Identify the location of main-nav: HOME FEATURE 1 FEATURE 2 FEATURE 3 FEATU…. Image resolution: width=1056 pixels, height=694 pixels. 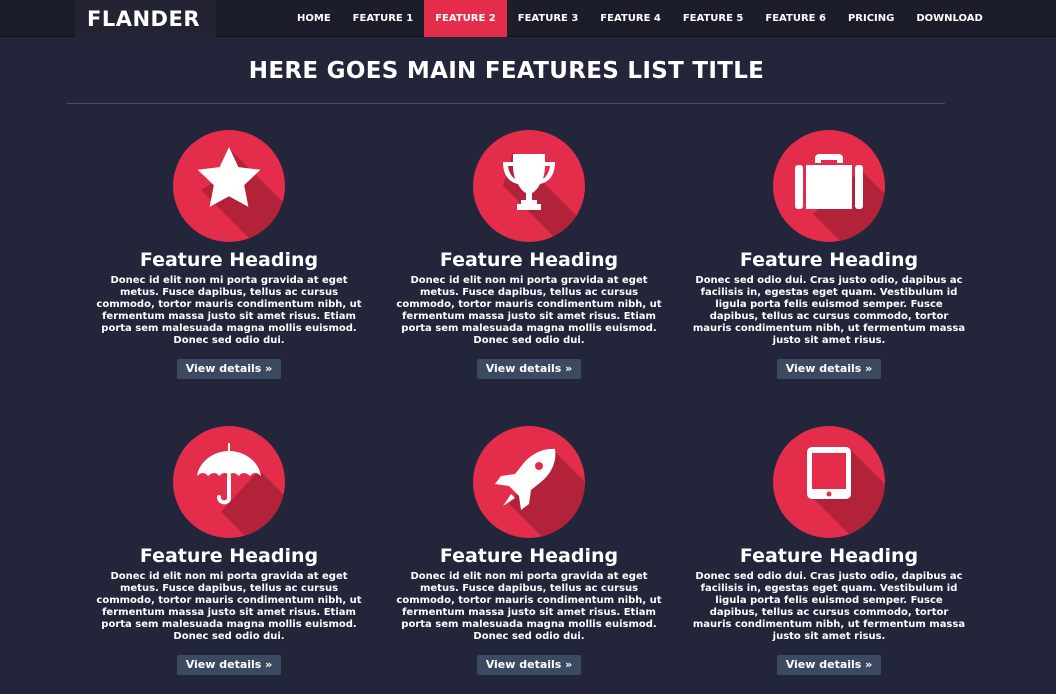
(640, 18).